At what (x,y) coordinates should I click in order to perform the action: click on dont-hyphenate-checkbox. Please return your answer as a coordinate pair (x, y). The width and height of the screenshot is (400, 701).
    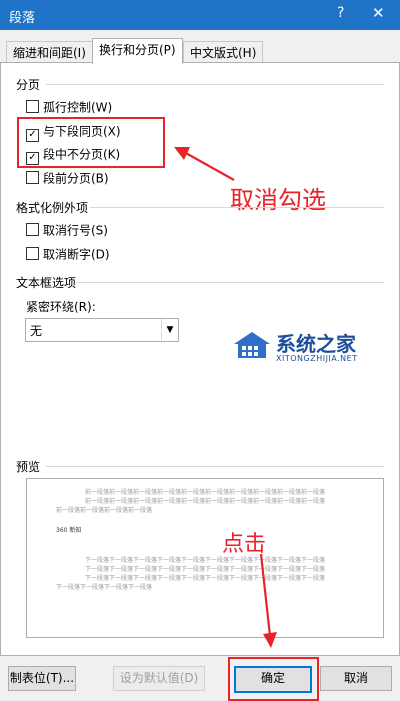
    Looking at the image, I should click on (32, 253).